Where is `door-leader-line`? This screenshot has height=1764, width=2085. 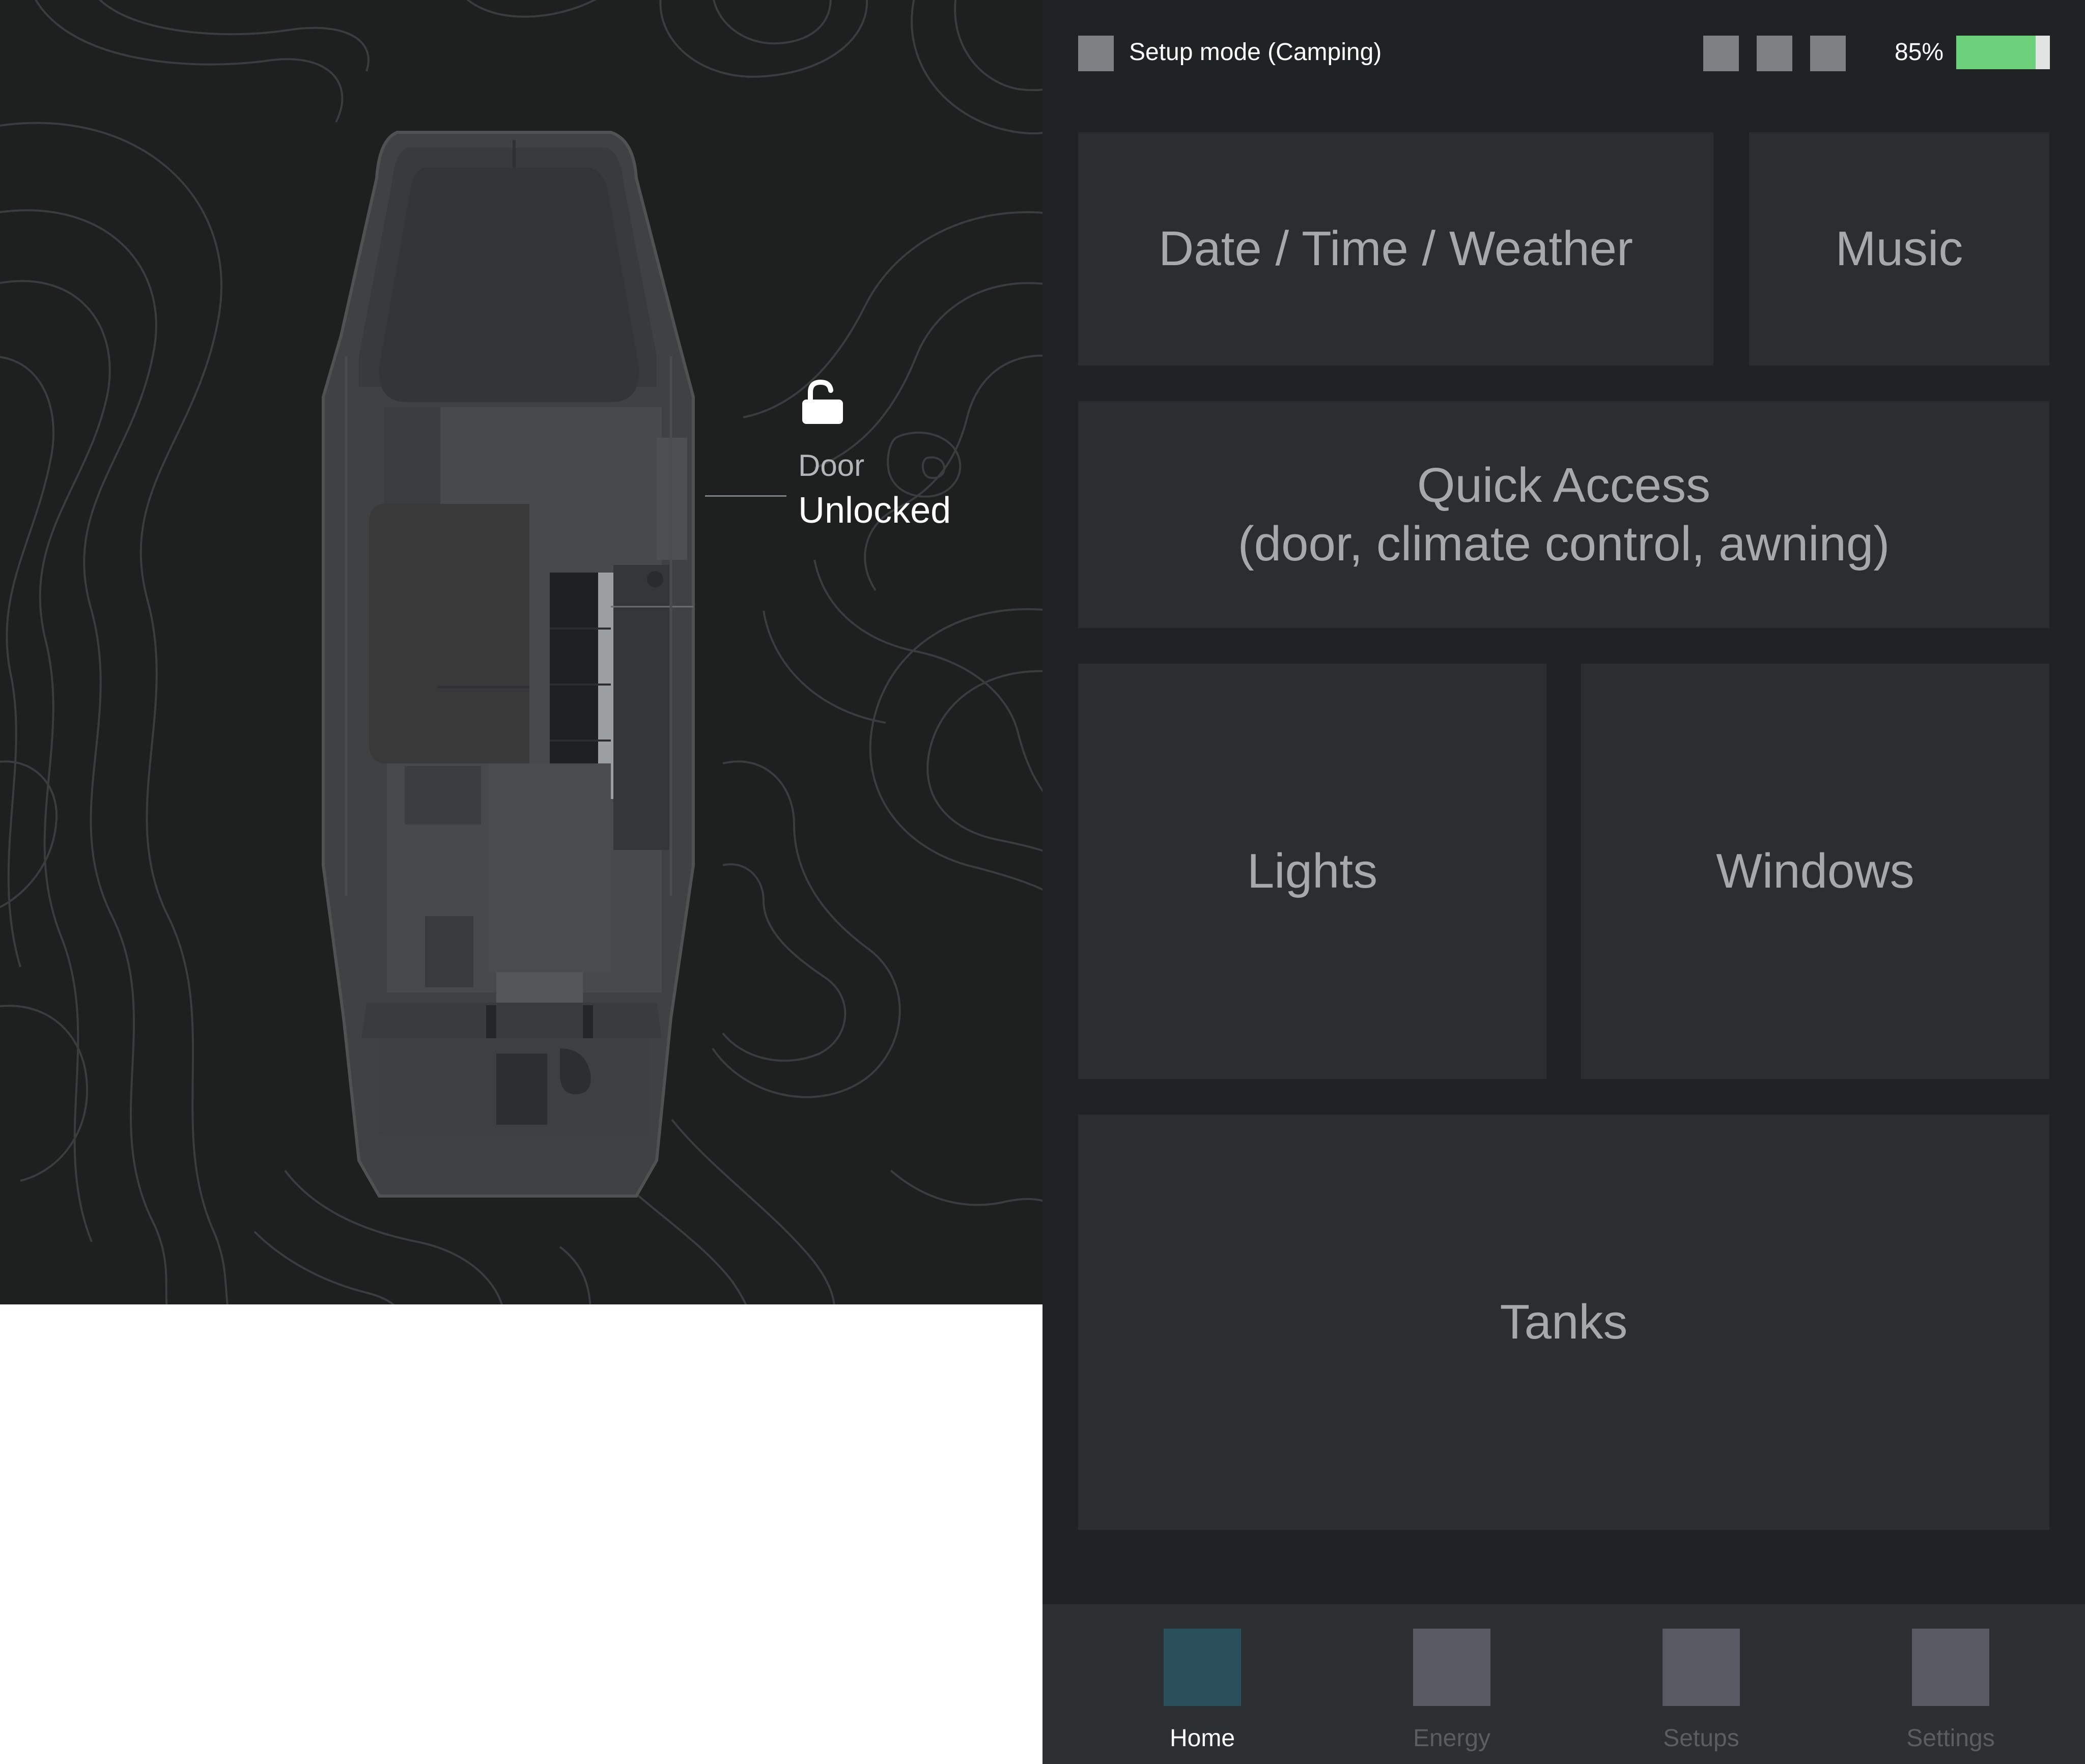
door-leader-line is located at coordinates (745, 496).